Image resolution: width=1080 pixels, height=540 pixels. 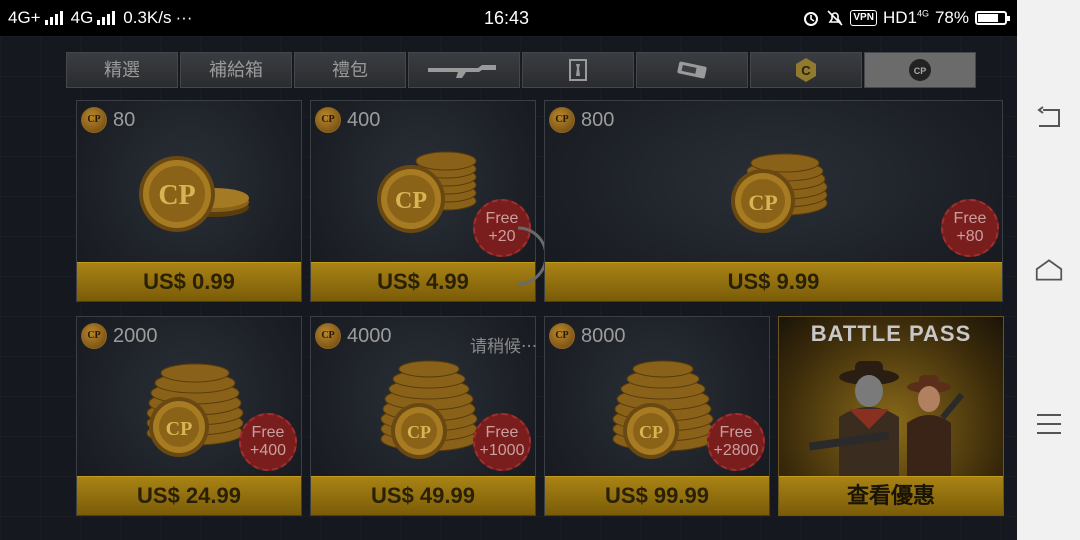 I want to click on tab-cp: CP, so click(x=920, y=70).